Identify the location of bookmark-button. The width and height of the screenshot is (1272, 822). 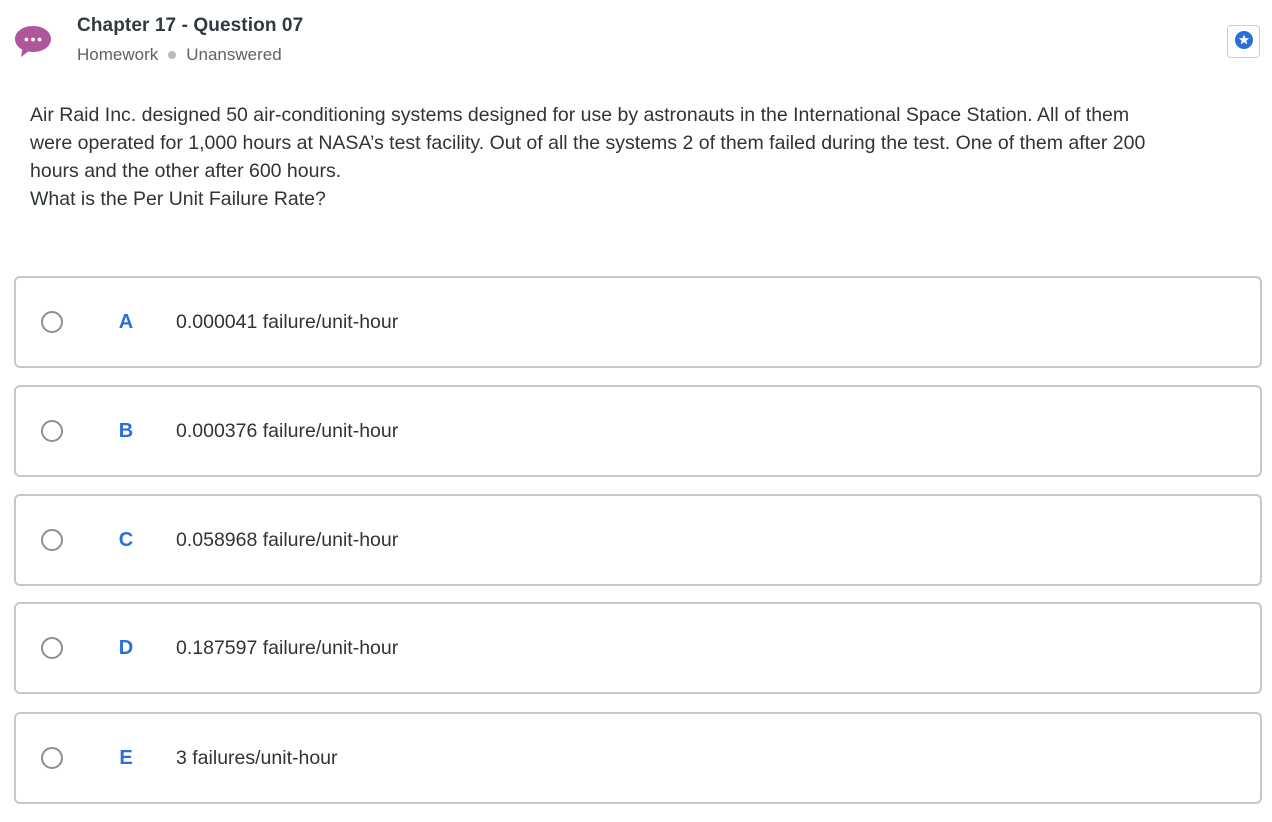
(1243, 41).